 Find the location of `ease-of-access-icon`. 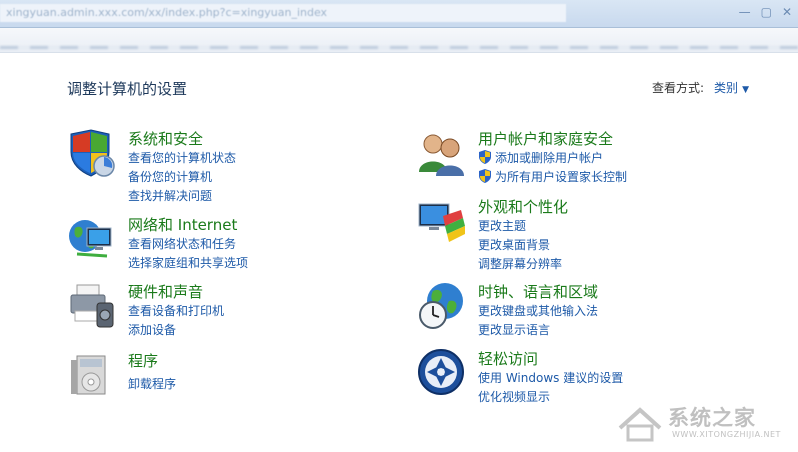

ease-of-access-icon is located at coordinates (442, 373).